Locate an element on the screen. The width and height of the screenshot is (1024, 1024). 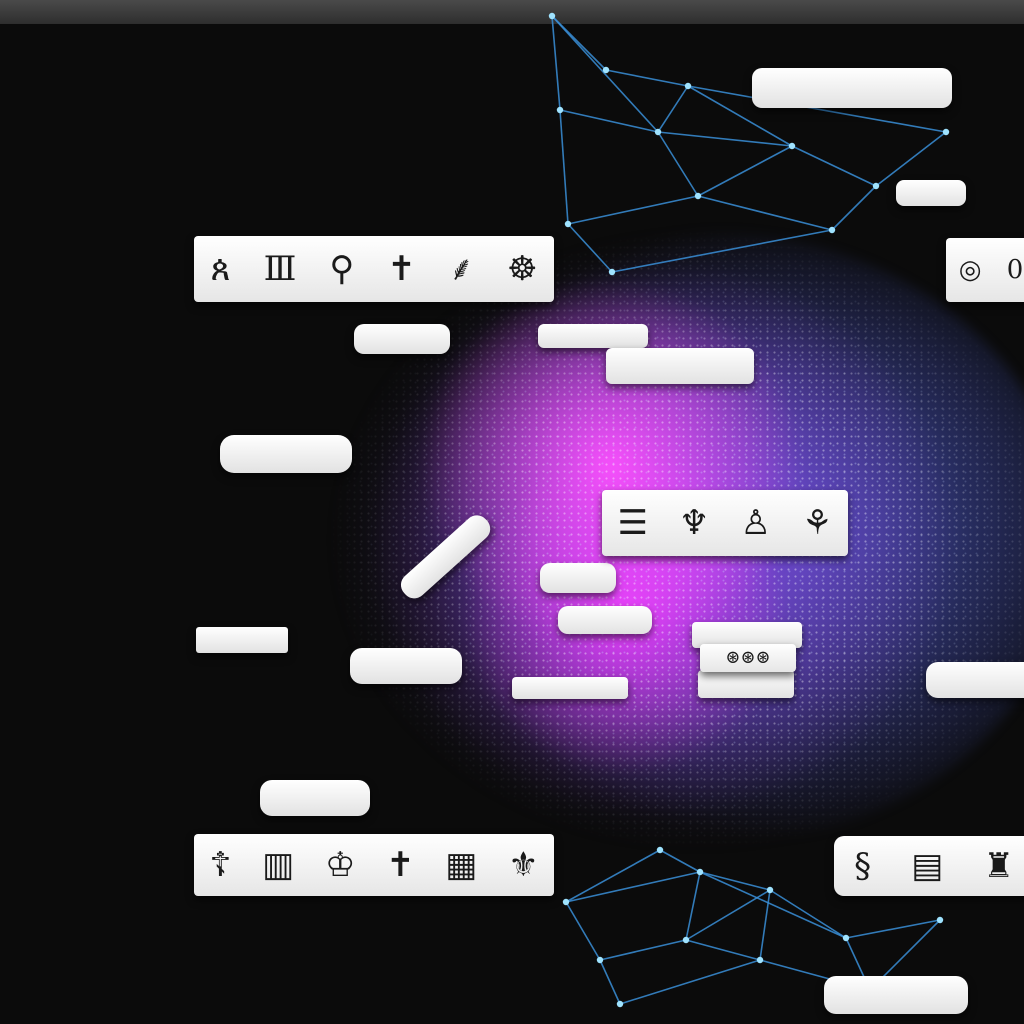
glyph-f-icon: ☸ is located at coordinates (522, 269).